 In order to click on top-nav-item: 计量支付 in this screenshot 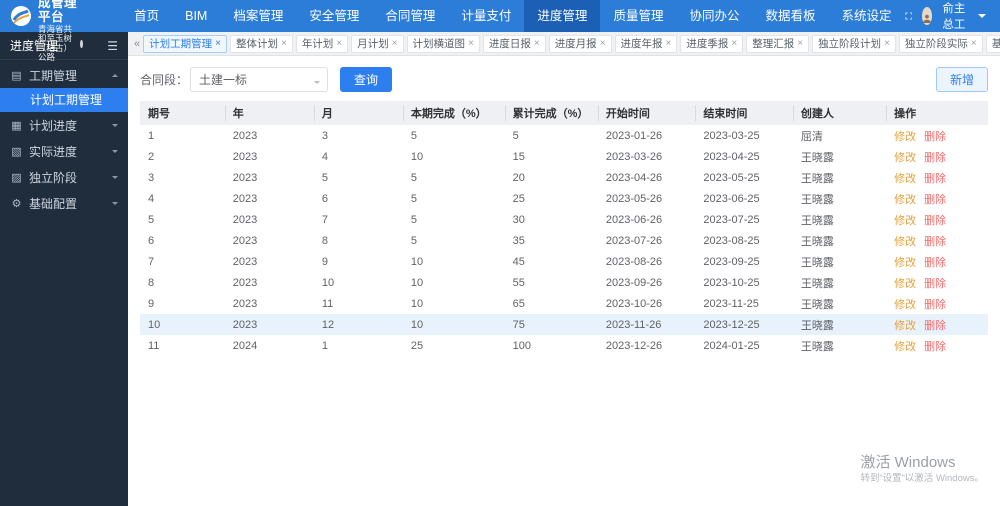, I will do `click(486, 16)`.